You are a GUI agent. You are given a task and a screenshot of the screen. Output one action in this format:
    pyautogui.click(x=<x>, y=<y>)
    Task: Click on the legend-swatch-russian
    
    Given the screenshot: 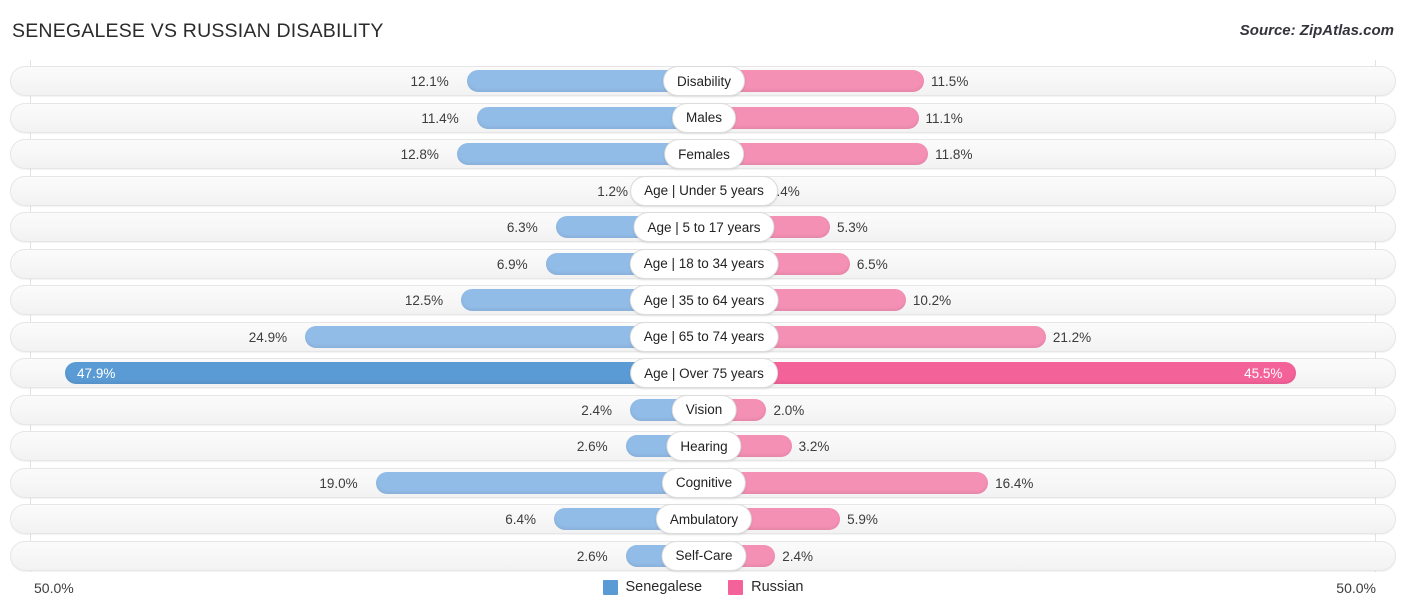 What is the action you would take?
    pyautogui.click(x=736, y=587)
    